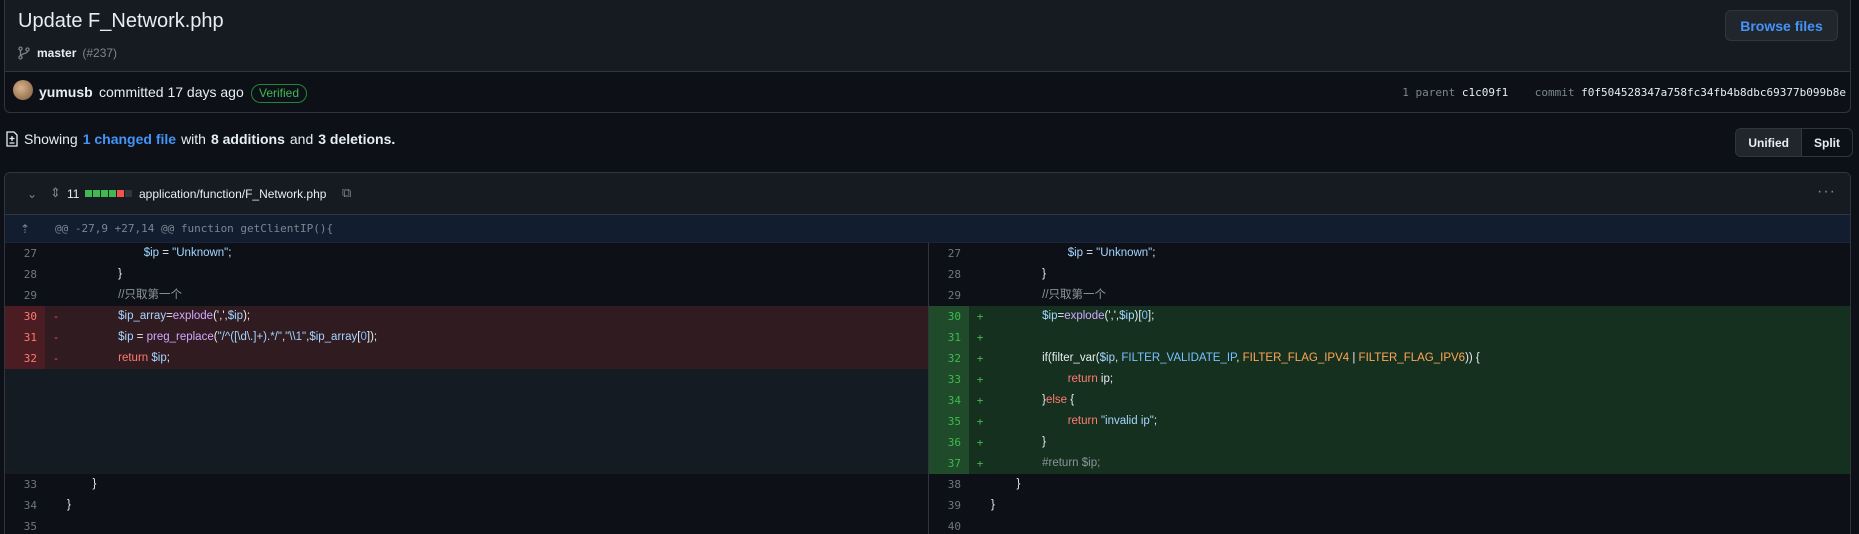 The image size is (1859, 534). Describe the element at coordinates (99, 53) in the screenshot. I see `pr-reference: (#237)` at that location.